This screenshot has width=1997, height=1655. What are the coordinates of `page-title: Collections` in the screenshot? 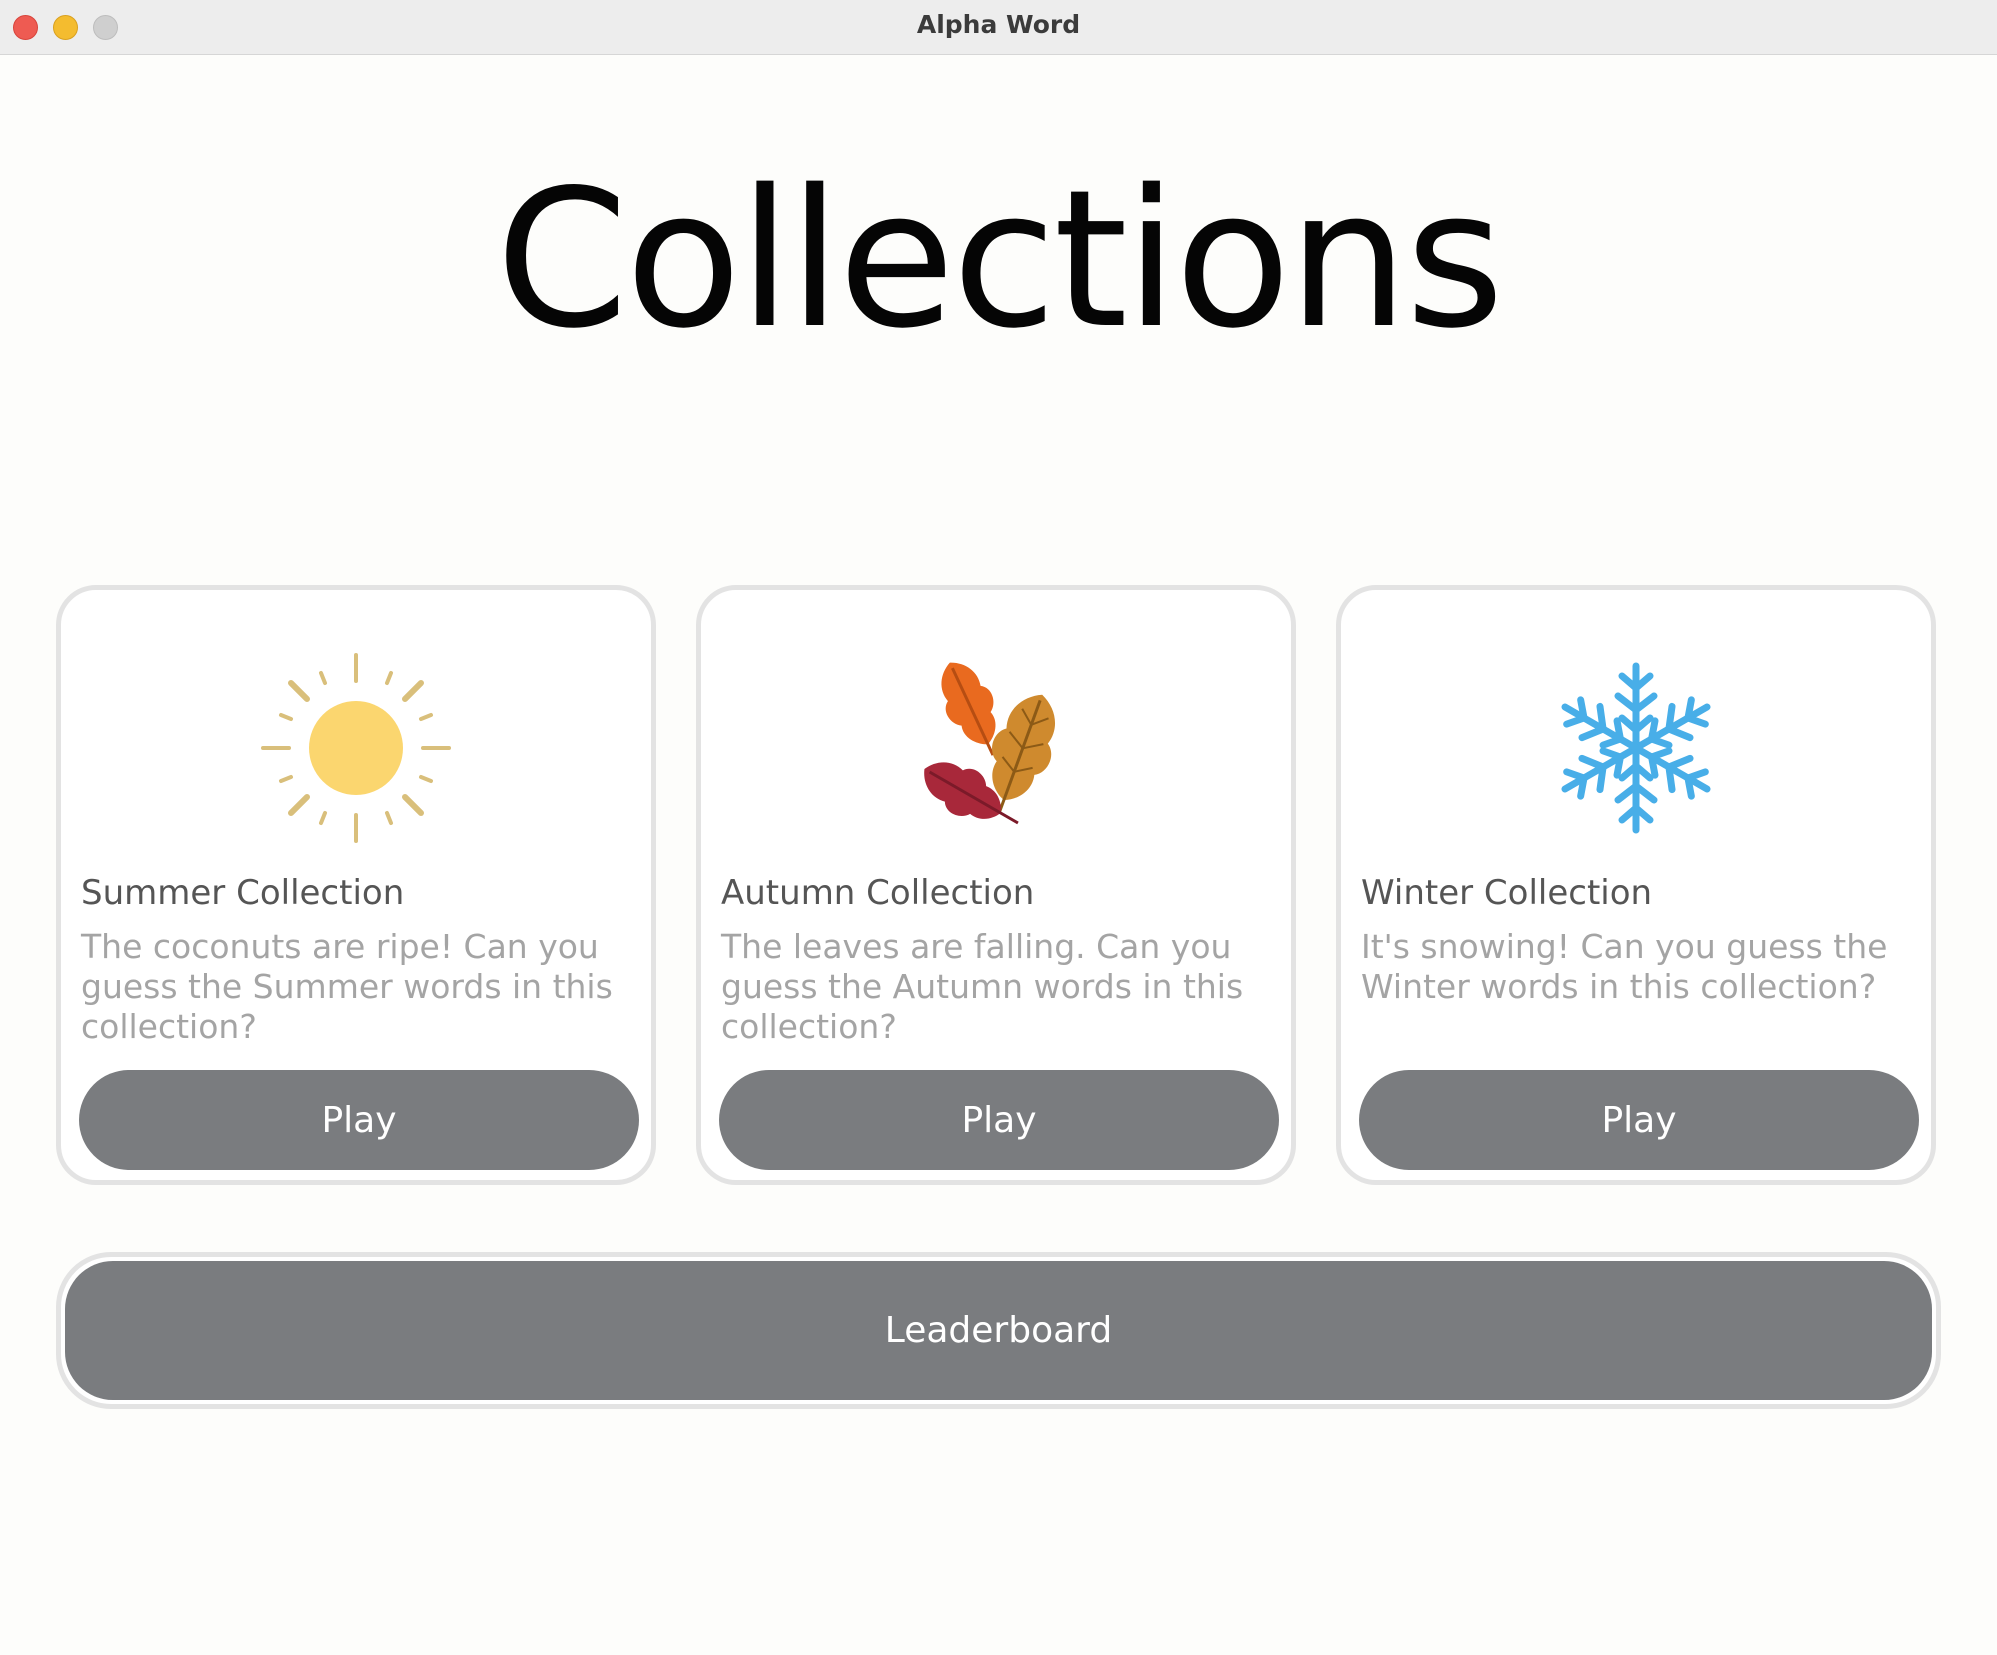 It's located at (1000, 259).